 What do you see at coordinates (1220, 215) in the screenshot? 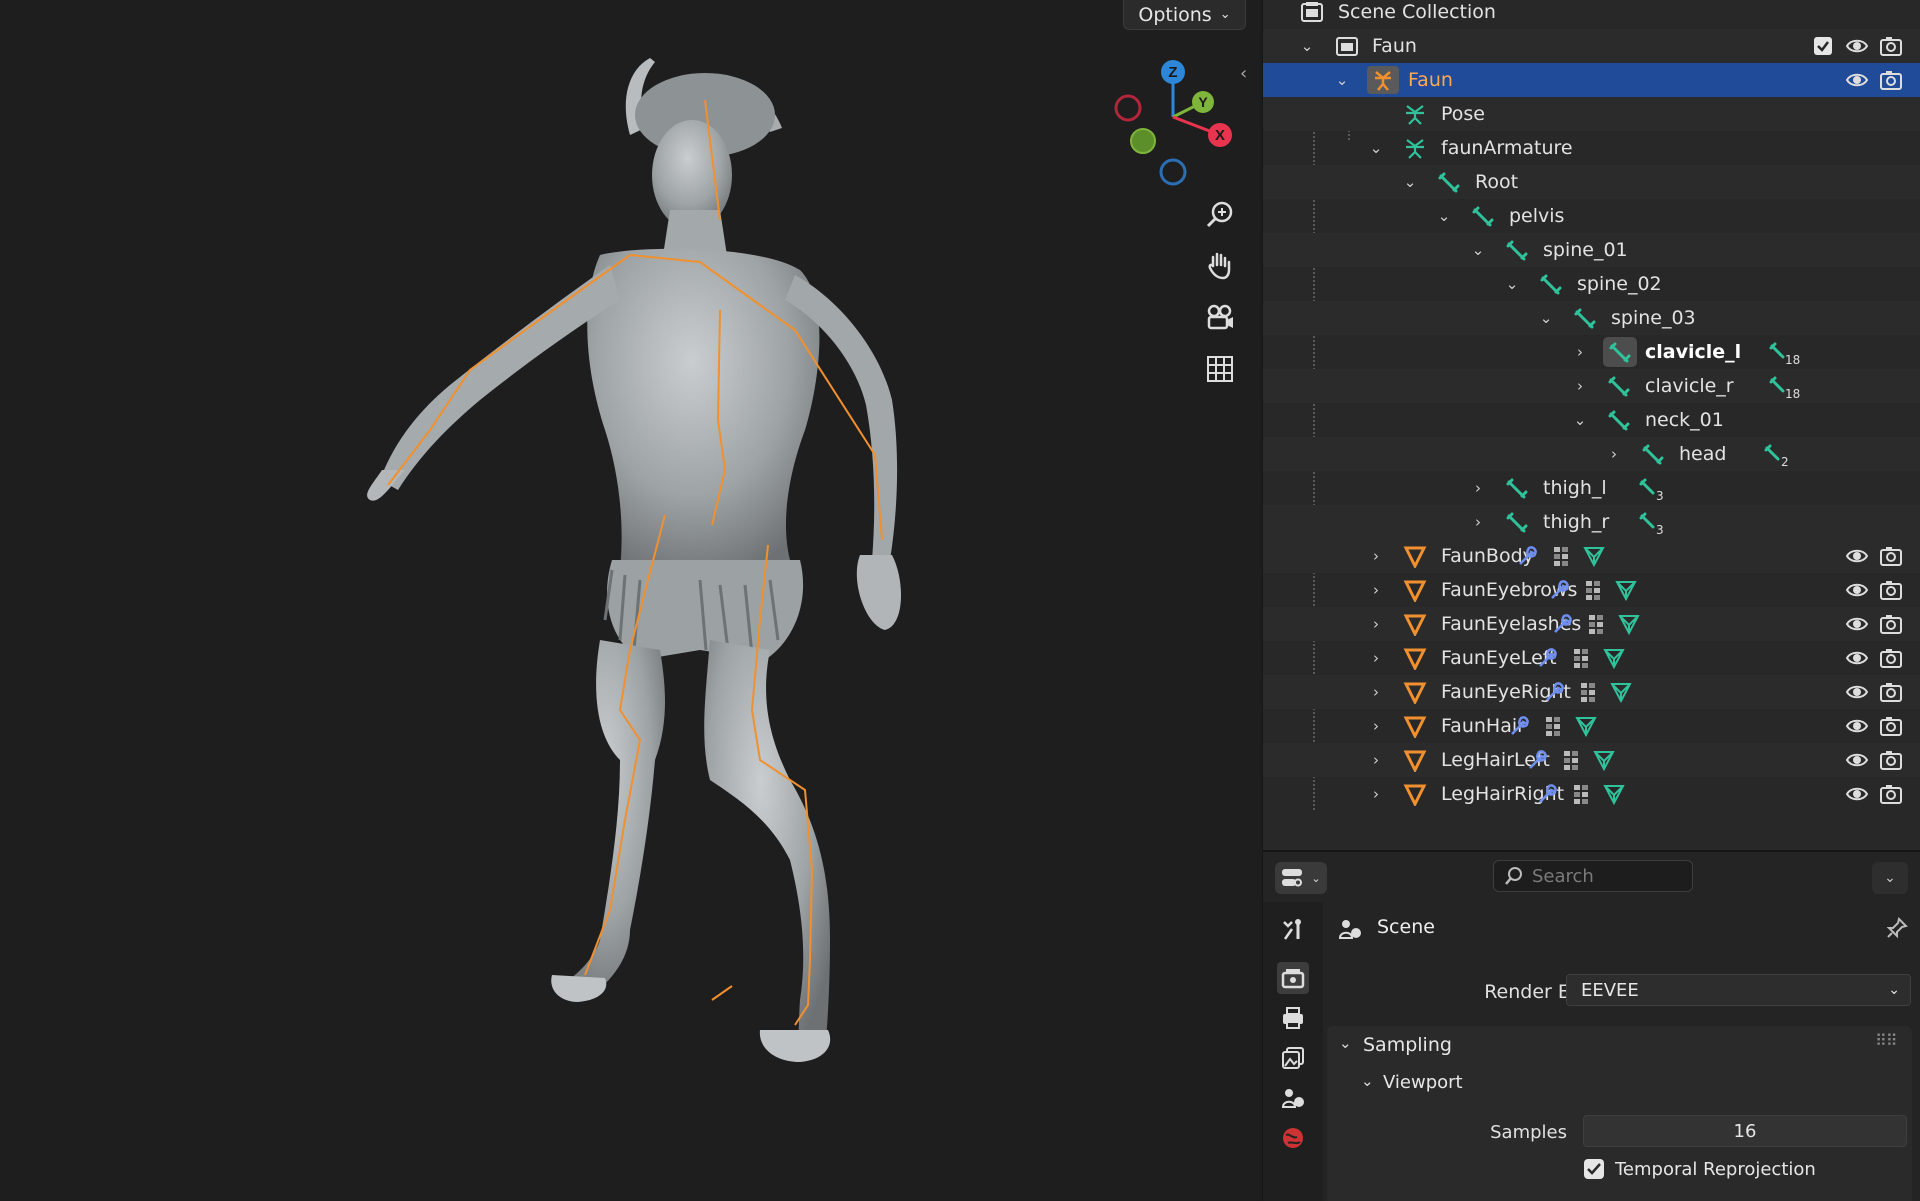
I see `zoom-button` at bounding box center [1220, 215].